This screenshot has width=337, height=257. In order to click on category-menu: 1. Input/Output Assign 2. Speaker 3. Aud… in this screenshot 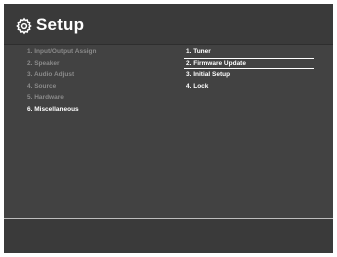, I will do `click(61, 80)`.